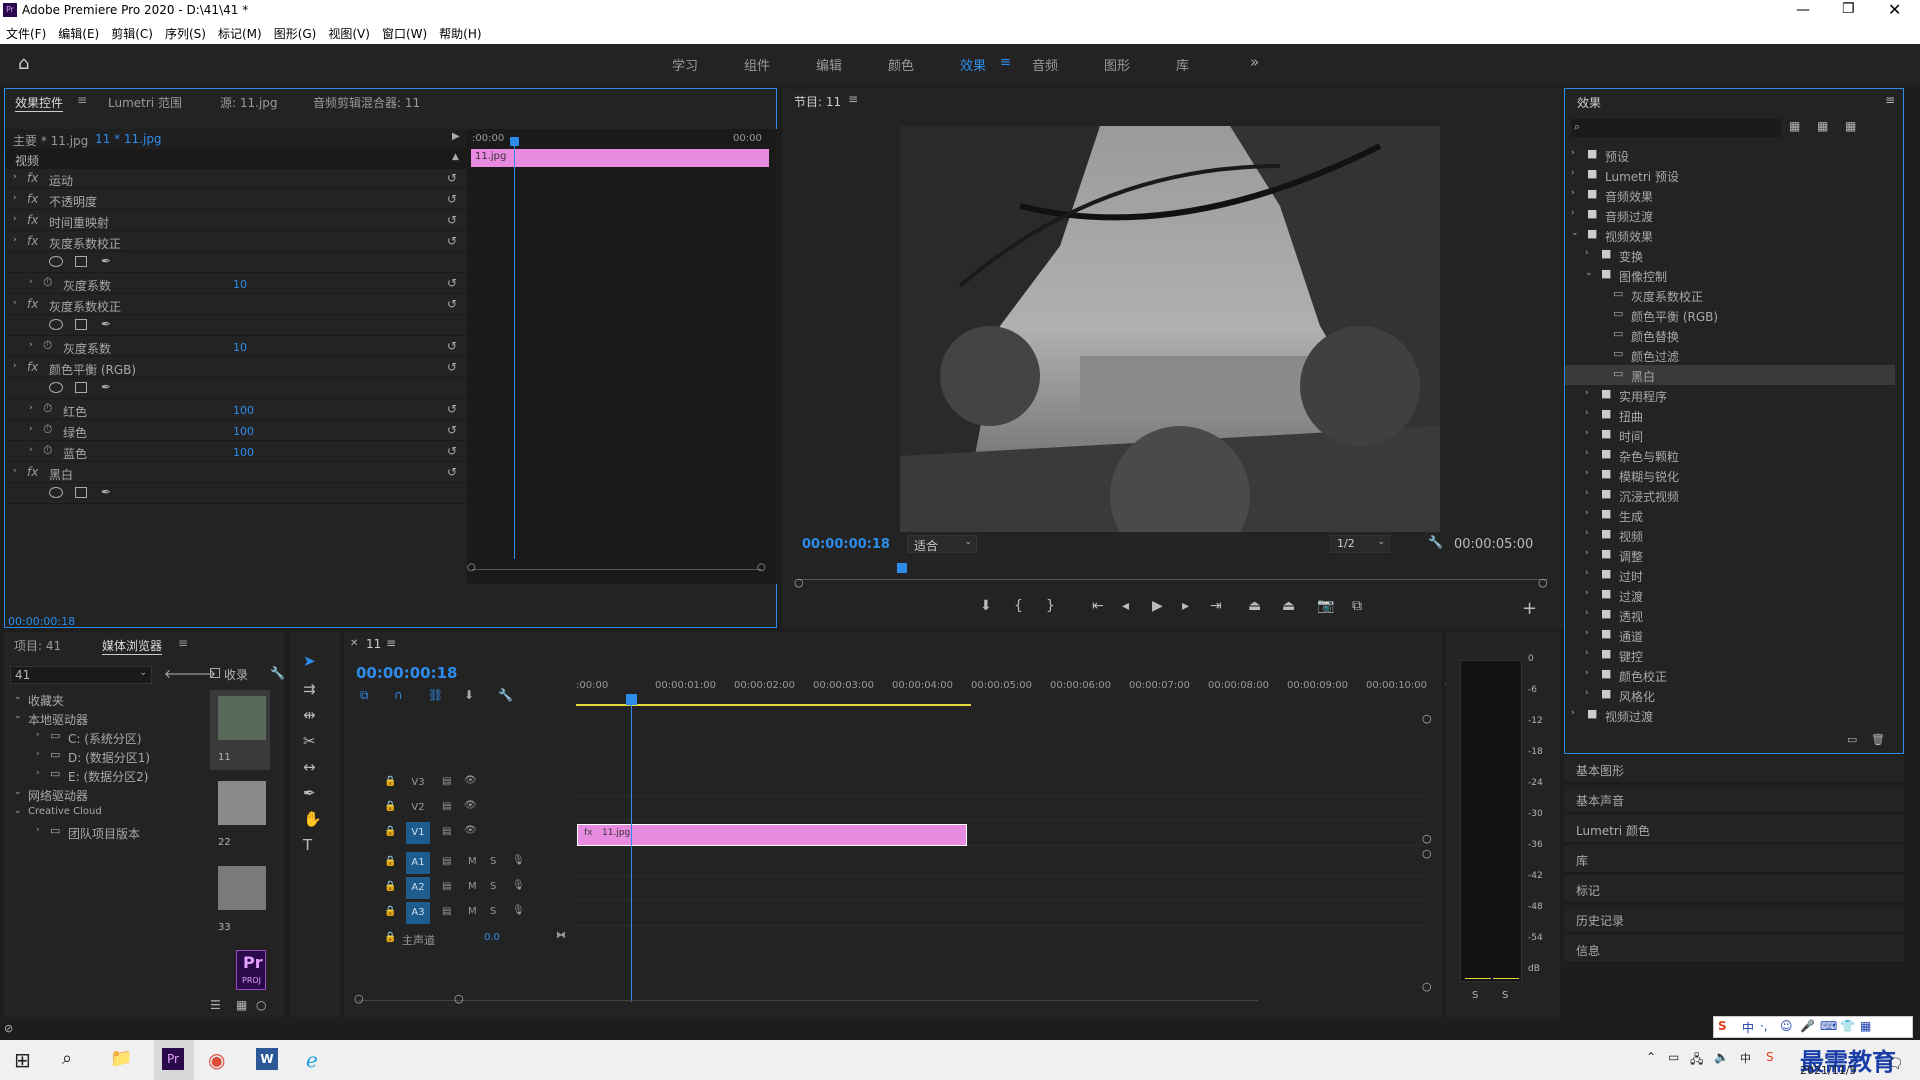 This screenshot has width=1920, height=1080. What do you see at coordinates (418, 888) in the screenshot?
I see `track-target: A2` at bounding box center [418, 888].